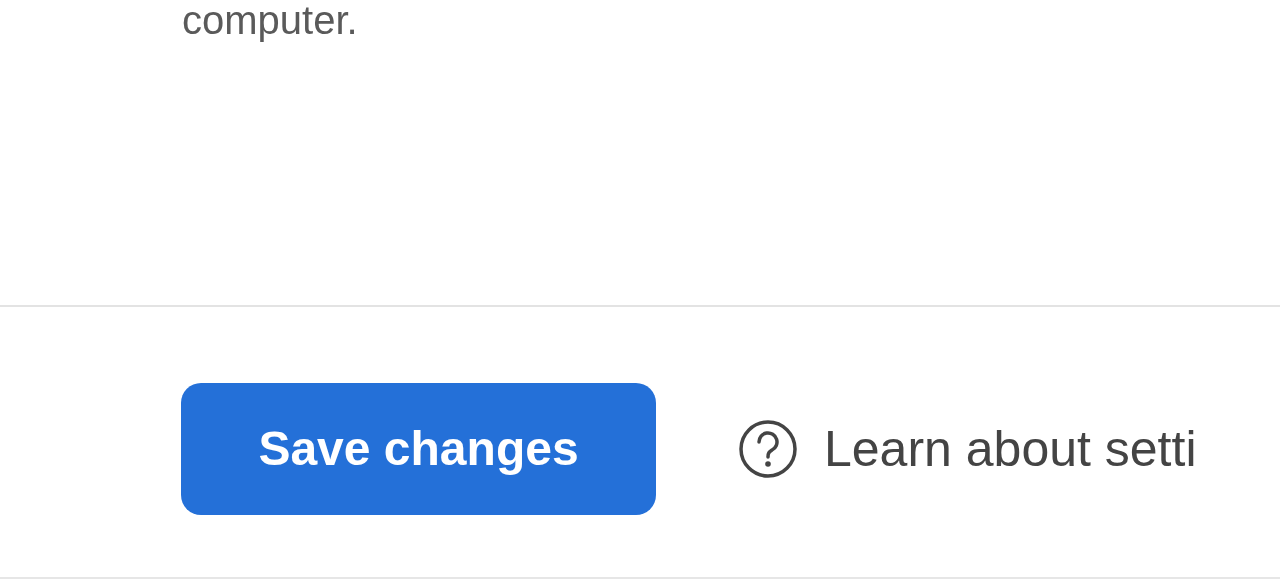  Describe the element at coordinates (768, 449) in the screenshot. I see `help-icon` at that location.